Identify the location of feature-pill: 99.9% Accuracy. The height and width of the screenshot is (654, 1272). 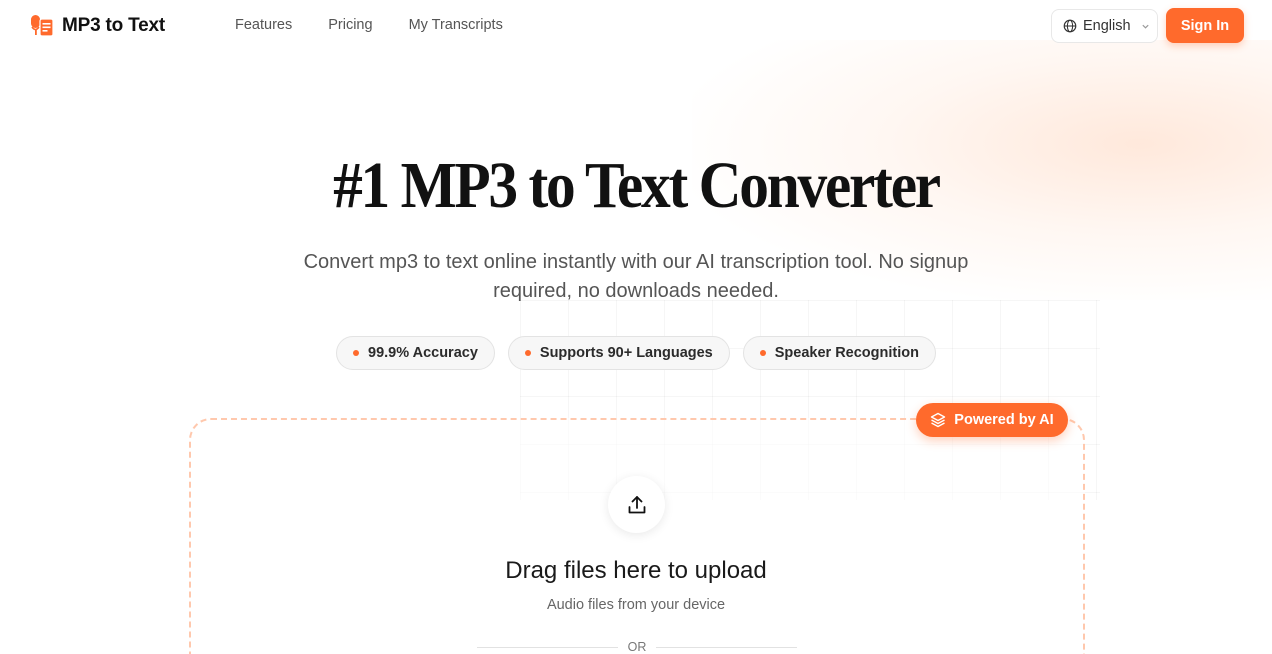
(415, 353).